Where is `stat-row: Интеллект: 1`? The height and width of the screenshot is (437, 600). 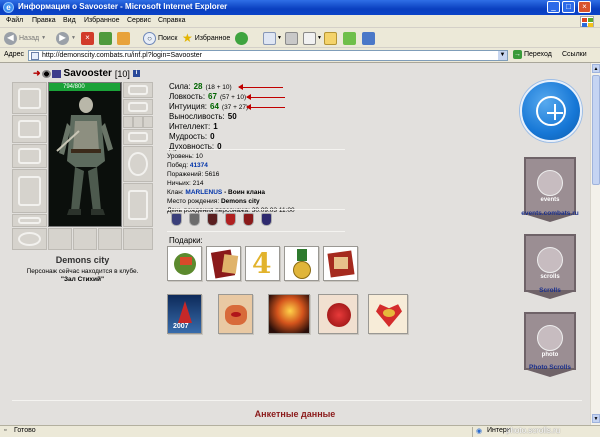 stat-row: Интеллект: 1 is located at coordinates (269, 127).